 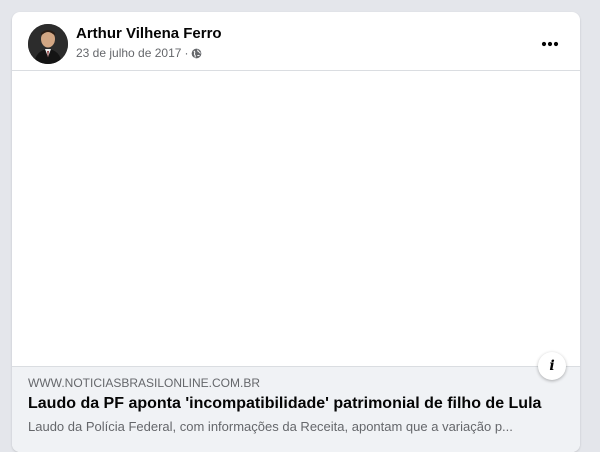 What do you see at coordinates (197, 53) in the screenshot?
I see `globe-icon` at bounding box center [197, 53].